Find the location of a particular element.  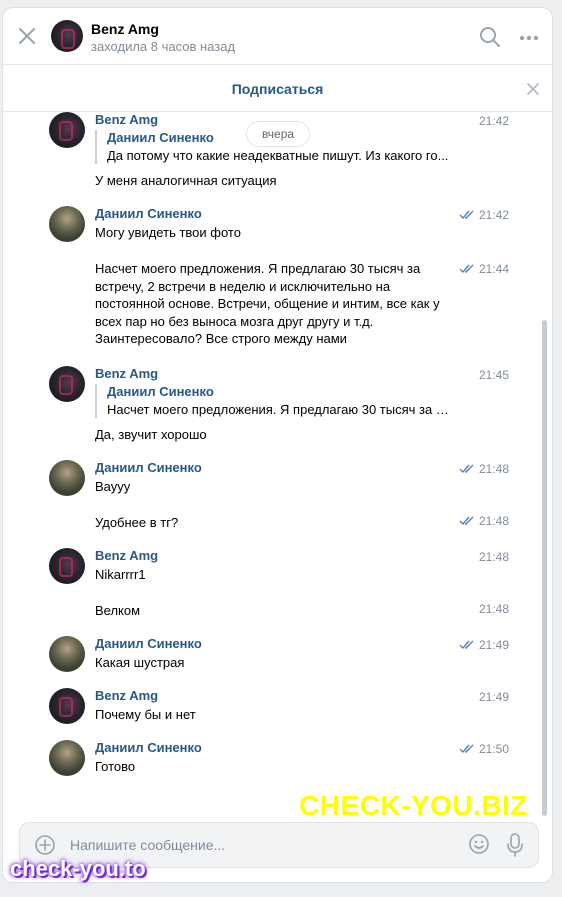

message-time: 21:45 is located at coordinates (494, 375).